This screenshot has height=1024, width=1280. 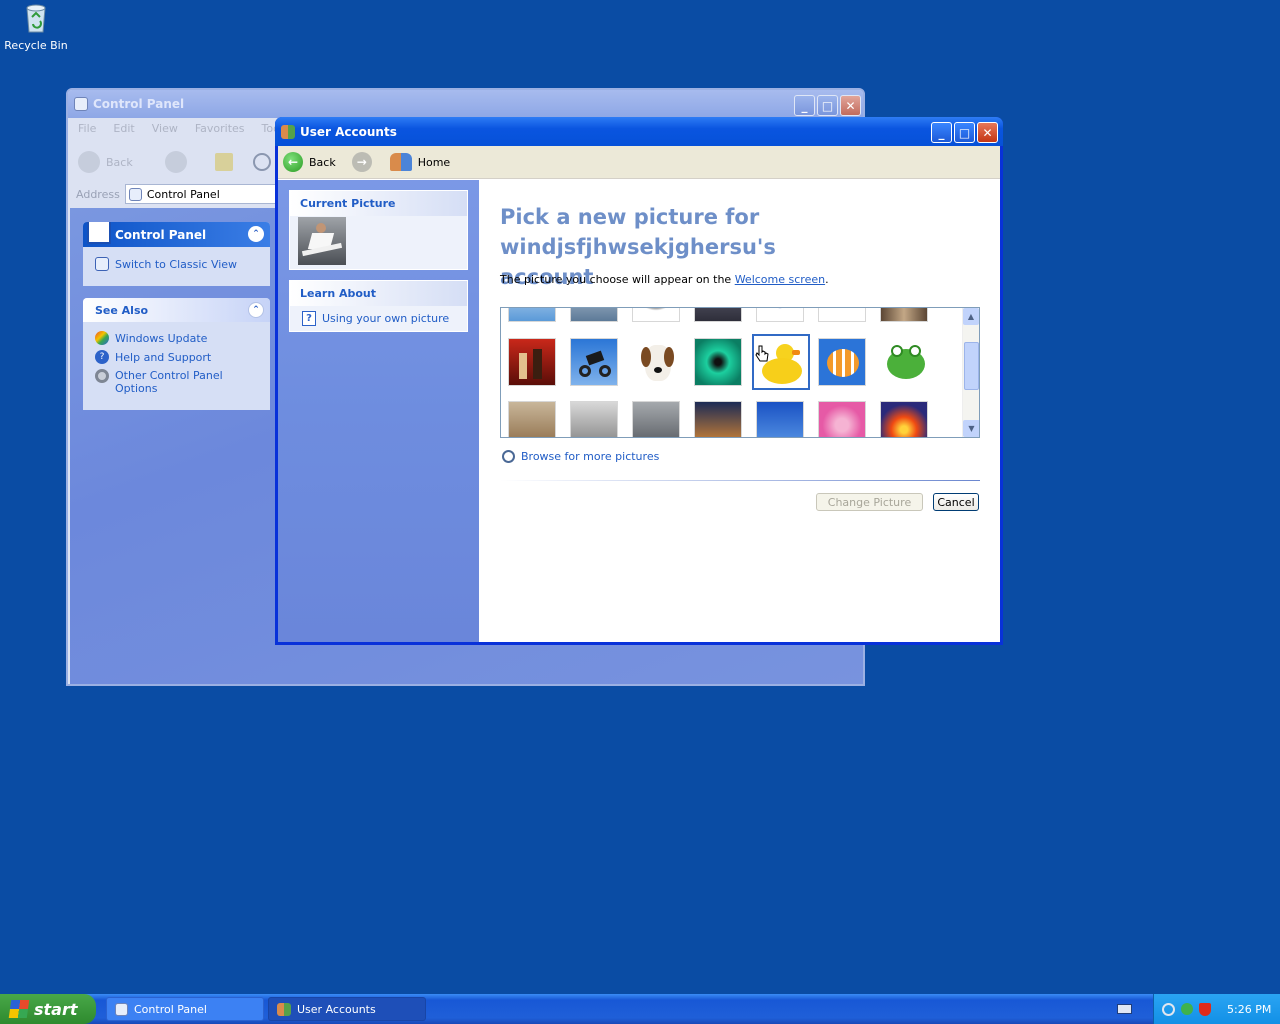 I want to click on picture-fish, so click(x=842, y=362).